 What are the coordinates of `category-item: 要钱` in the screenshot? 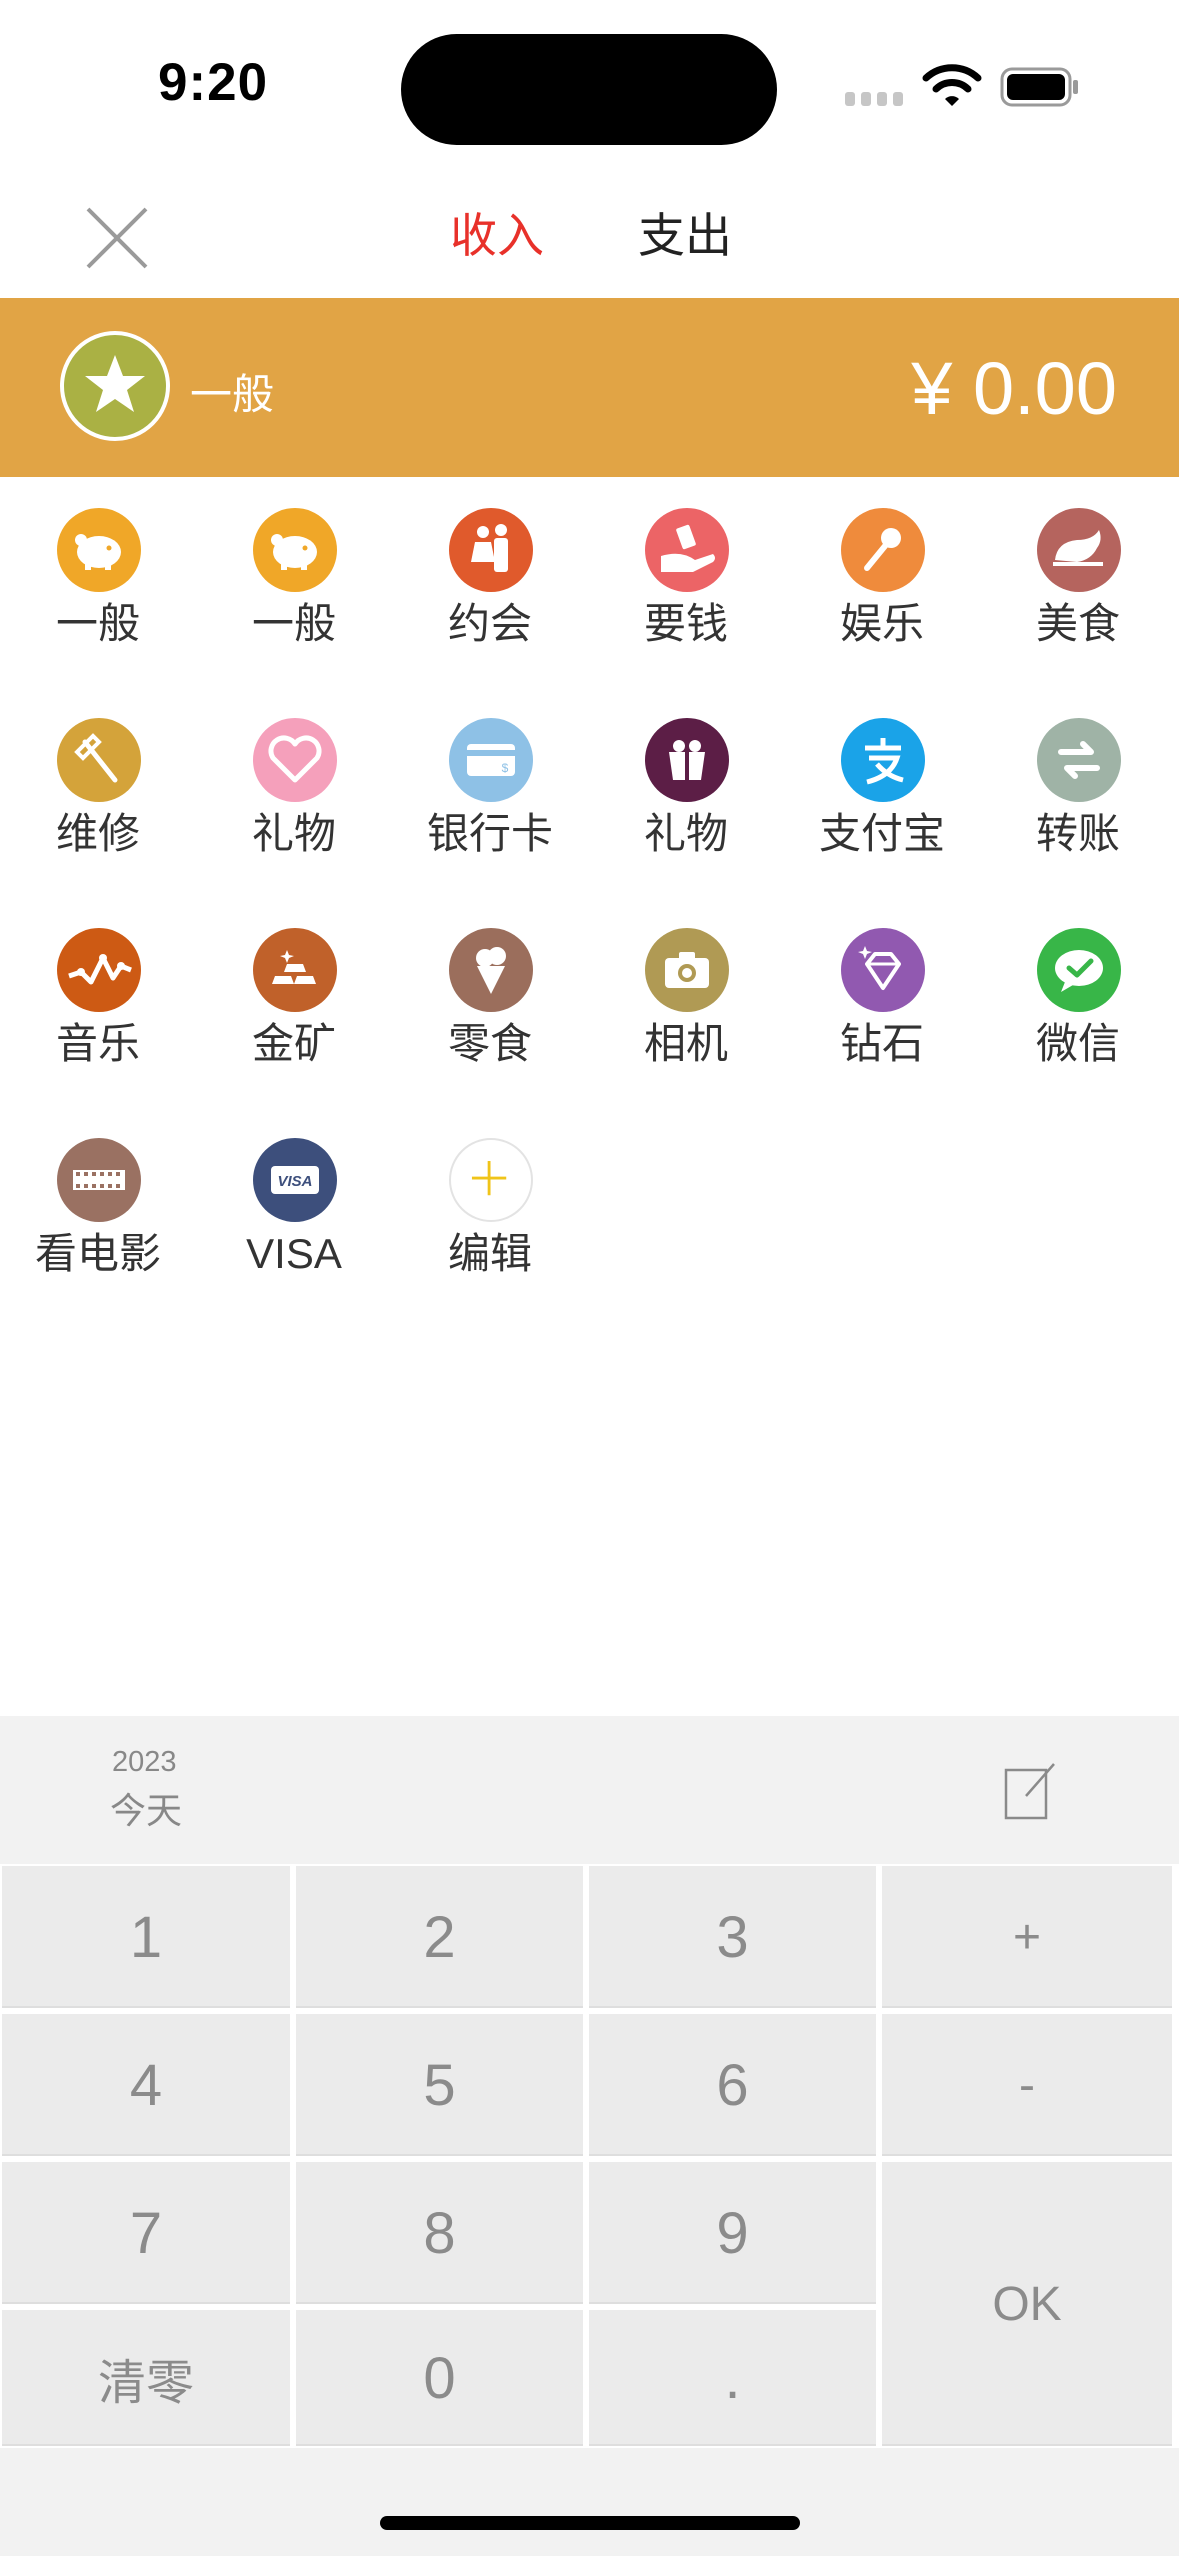 It's located at (686, 583).